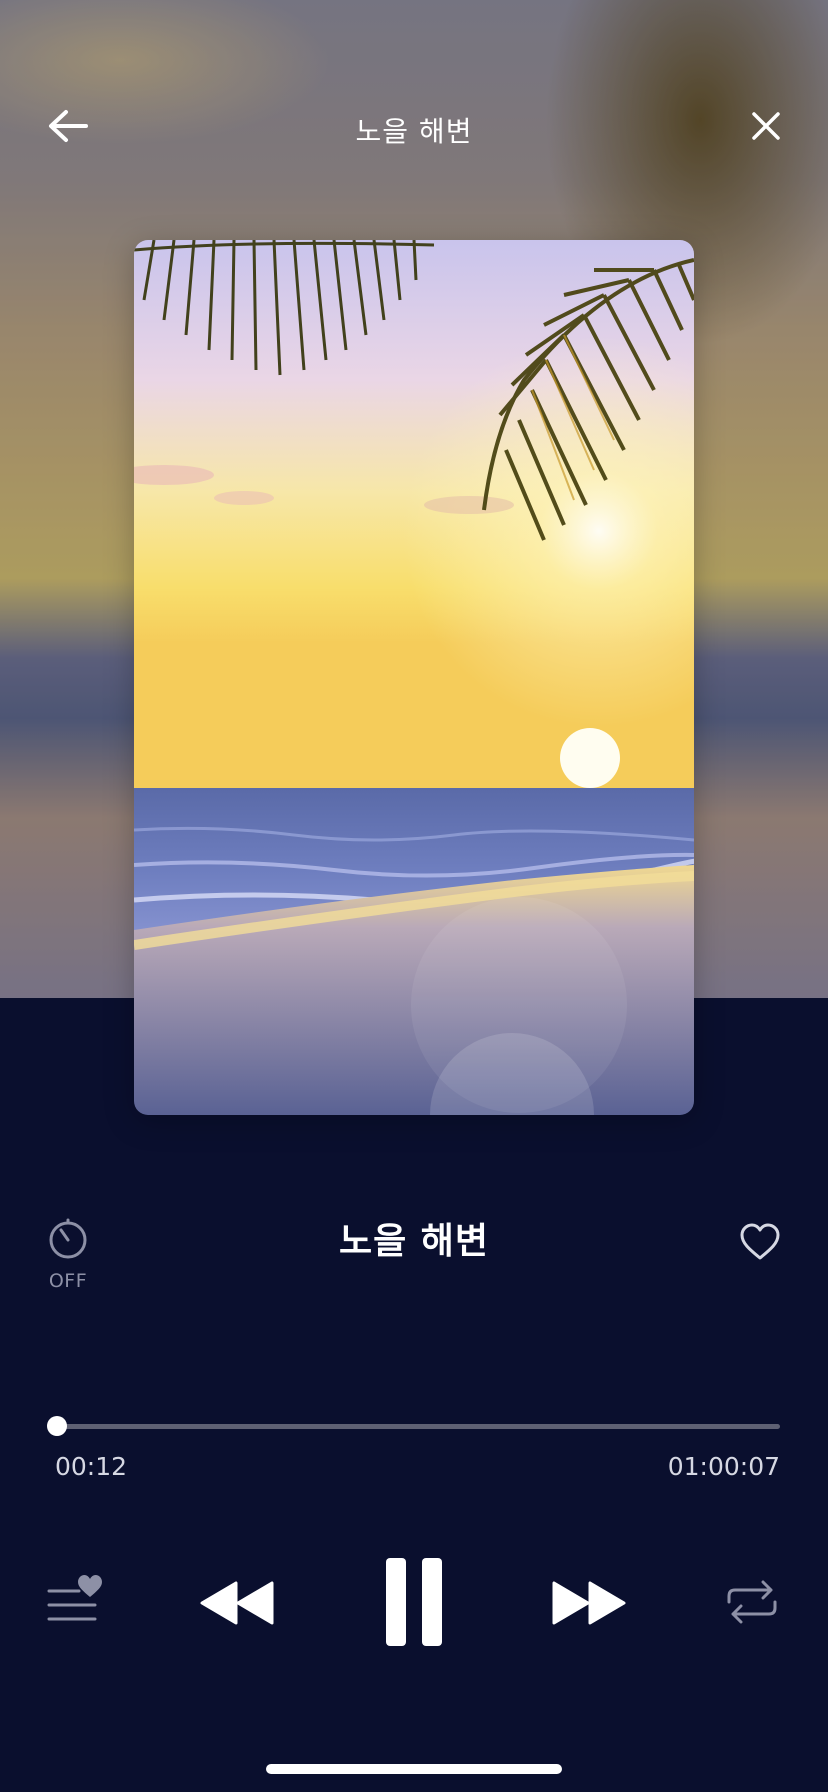 The height and width of the screenshot is (1792, 828). What do you see at coordinates (68, 1281) in the screenshot?
I see `timer-label: OFF` at bounding box center [68, 1281].